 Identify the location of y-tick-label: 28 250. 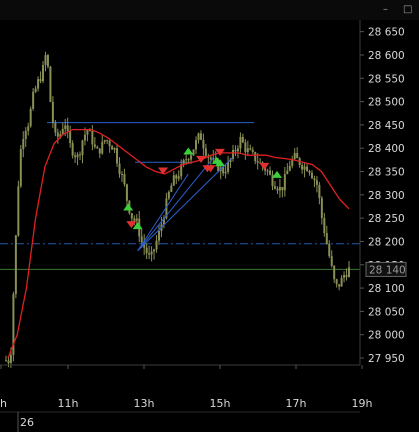
(386, 219).